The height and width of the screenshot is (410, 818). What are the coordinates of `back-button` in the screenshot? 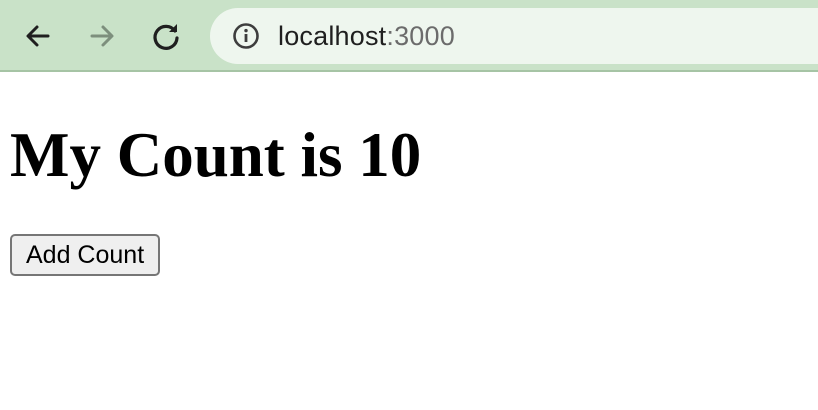 It's located at (38, 36).